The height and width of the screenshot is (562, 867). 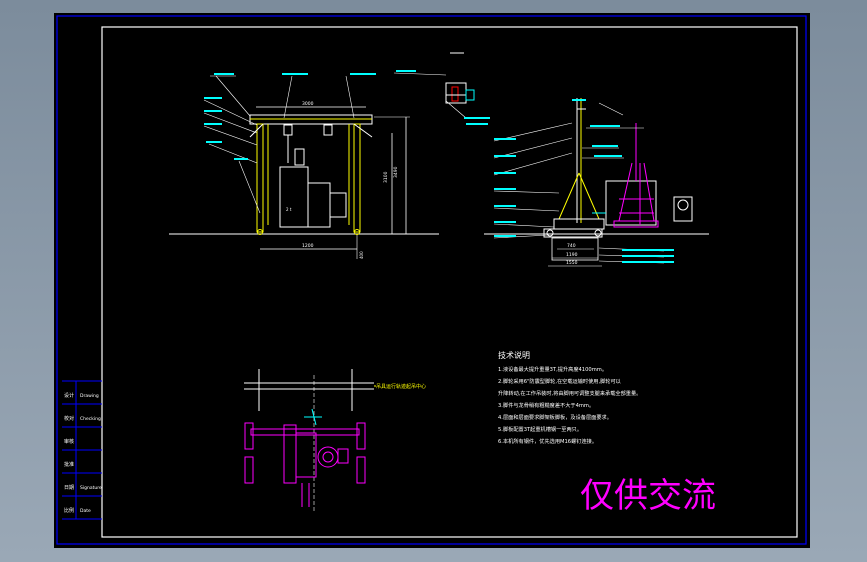 I want to click on title-row-0-value: Drawing, so click(x=89, y=396).